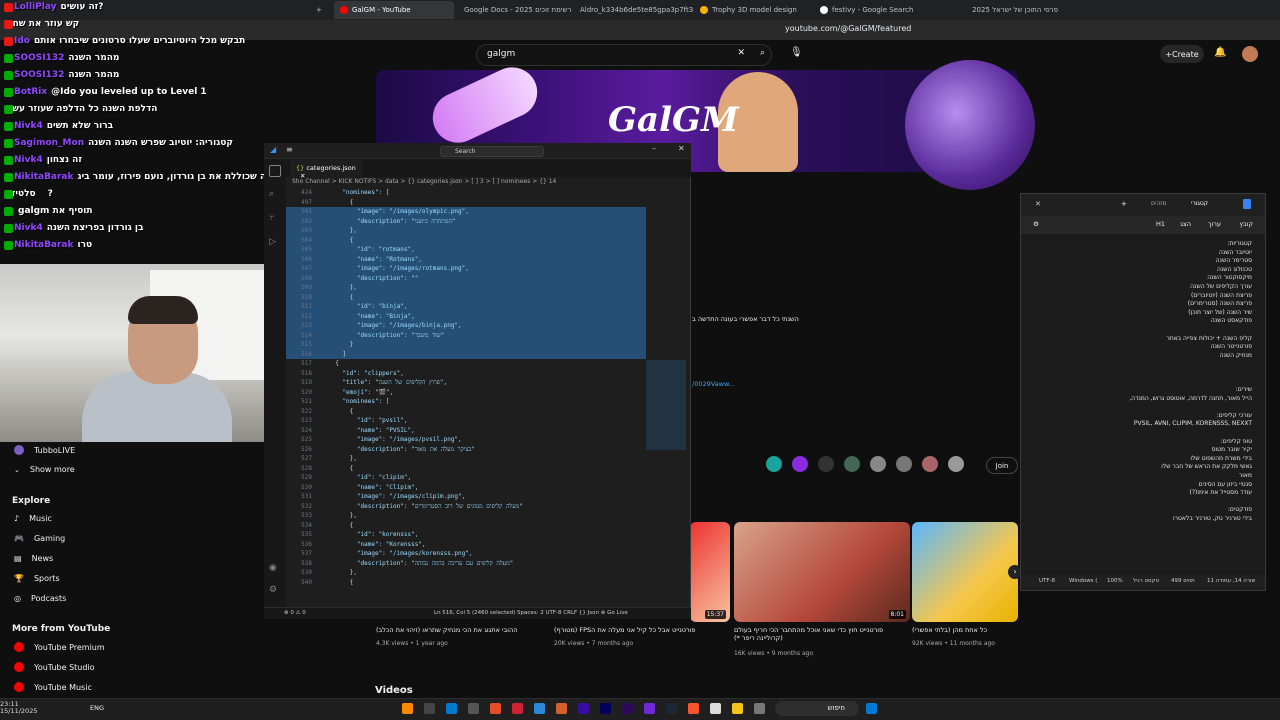 The width and height of the screenshot is (1280, 720). Describe the element at coordinates (54, 667) in the screenshot. I see `sidebar-item-studio: YouTube Studio` at that location.